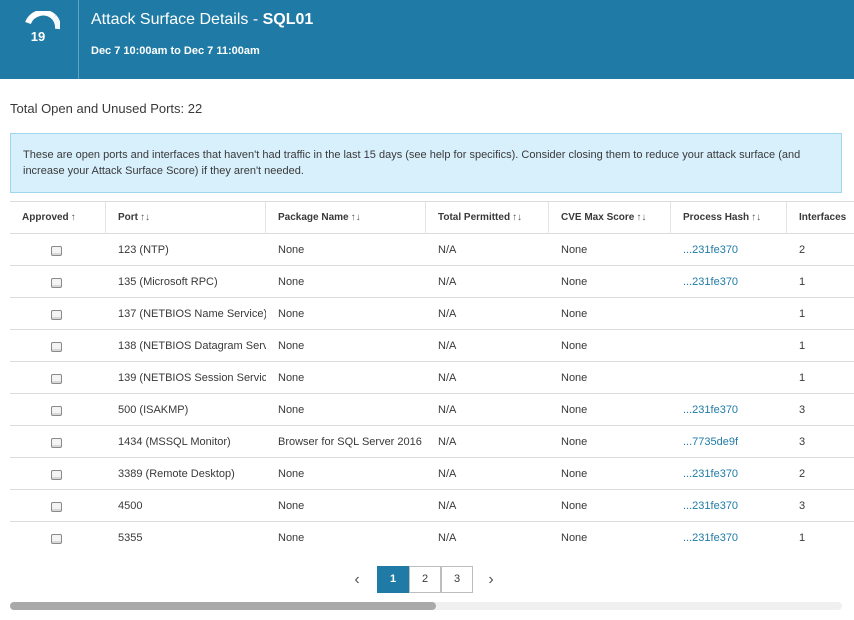 Image resolution: width=854 pixels, height=620 pixels. What do you see at coordinates (38, 36) in the screenshot?
I see `score-value: 19` at bounding box center [38, 36].